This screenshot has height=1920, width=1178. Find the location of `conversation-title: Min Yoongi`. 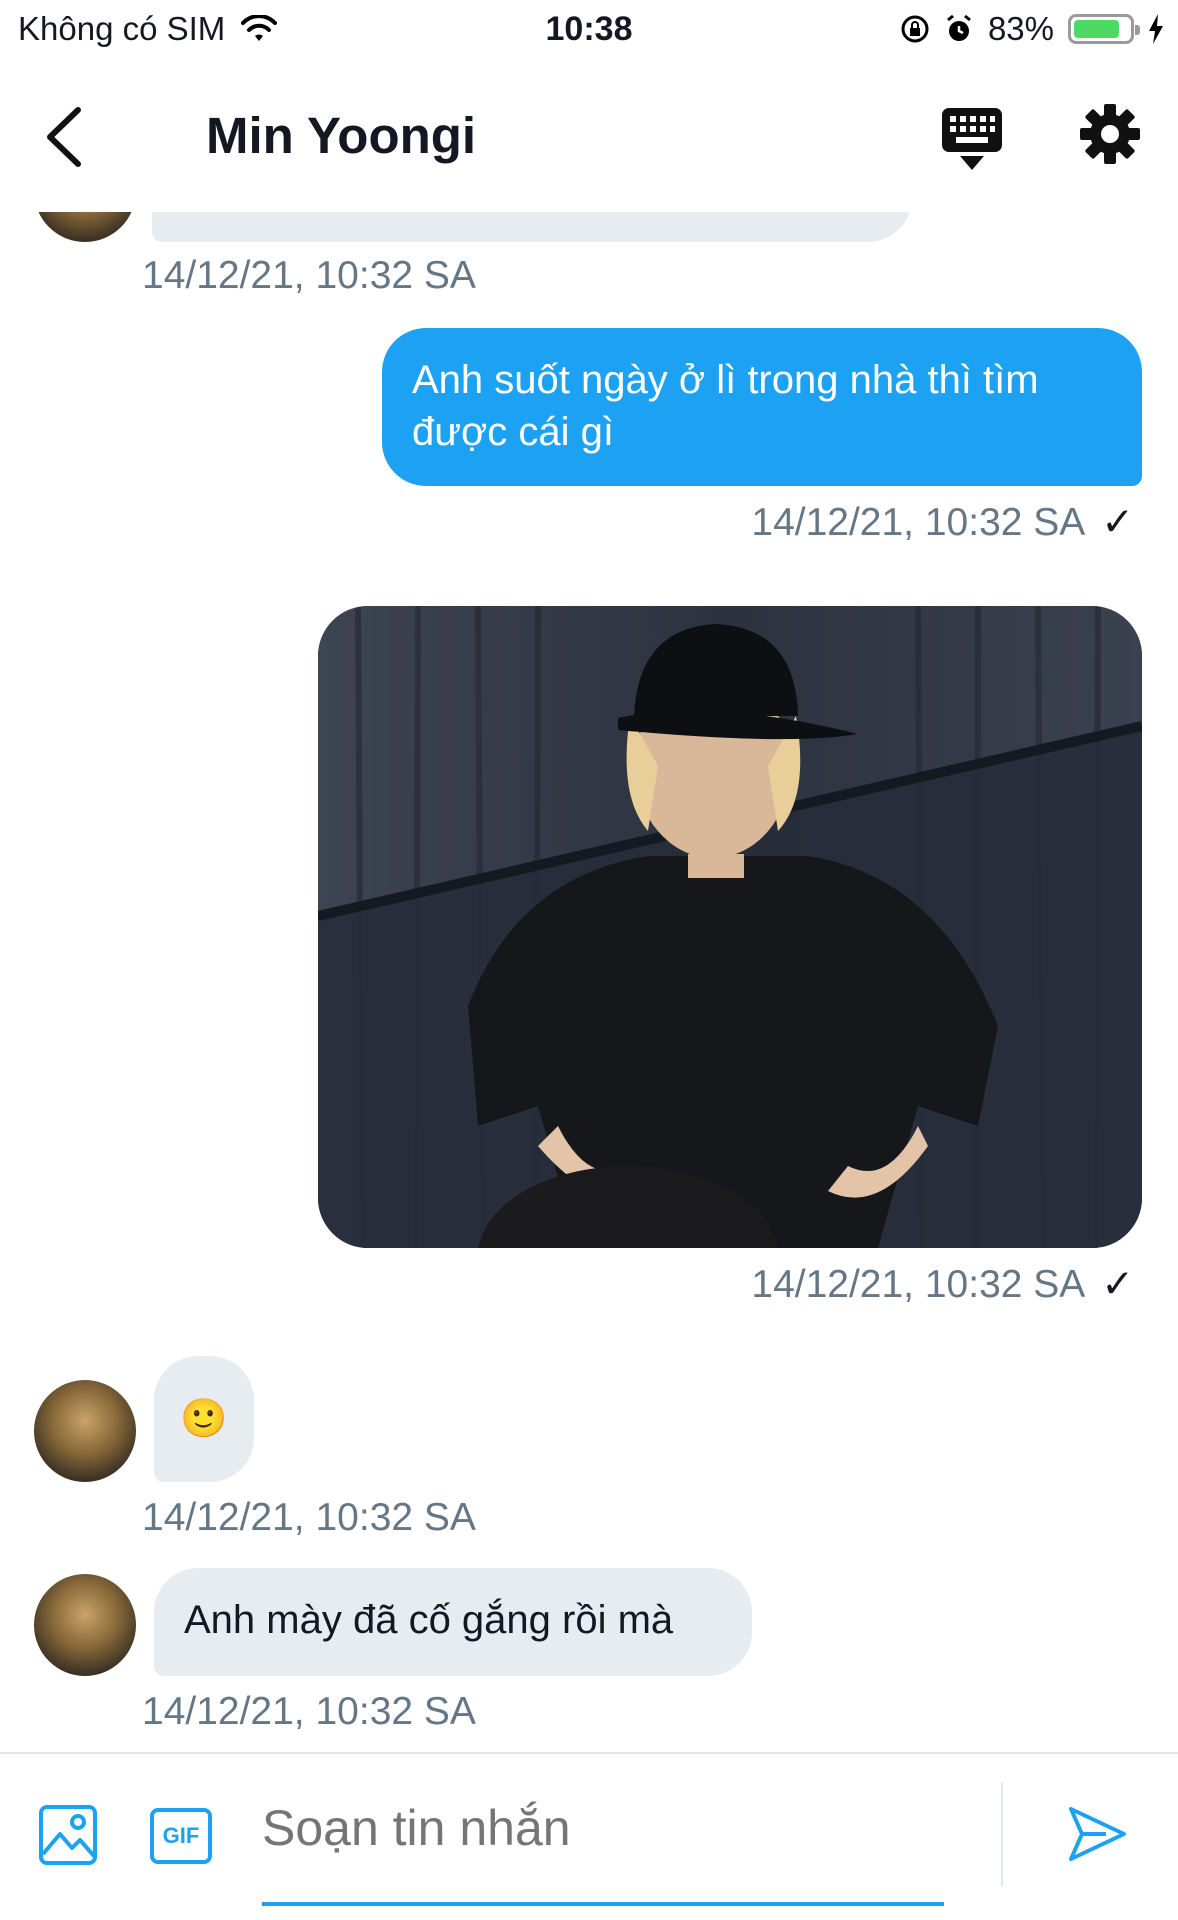

conversation-title: Min Yoongi is located at coordinates (341, 135).